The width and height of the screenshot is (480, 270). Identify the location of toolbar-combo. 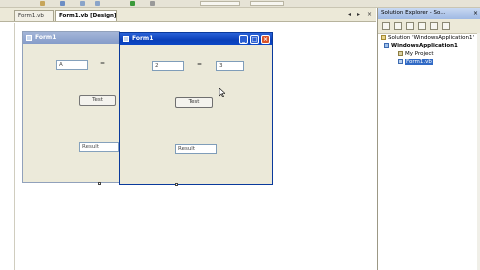
(220, 3).